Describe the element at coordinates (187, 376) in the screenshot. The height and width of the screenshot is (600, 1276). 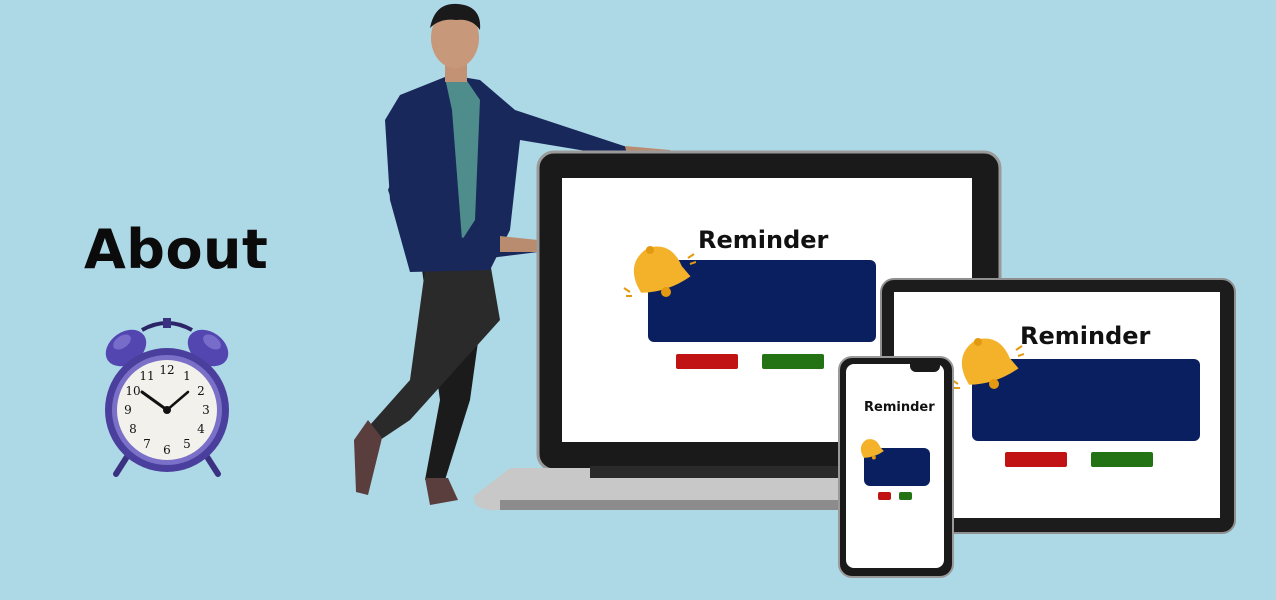
I see `svg-text: 1` at that location.